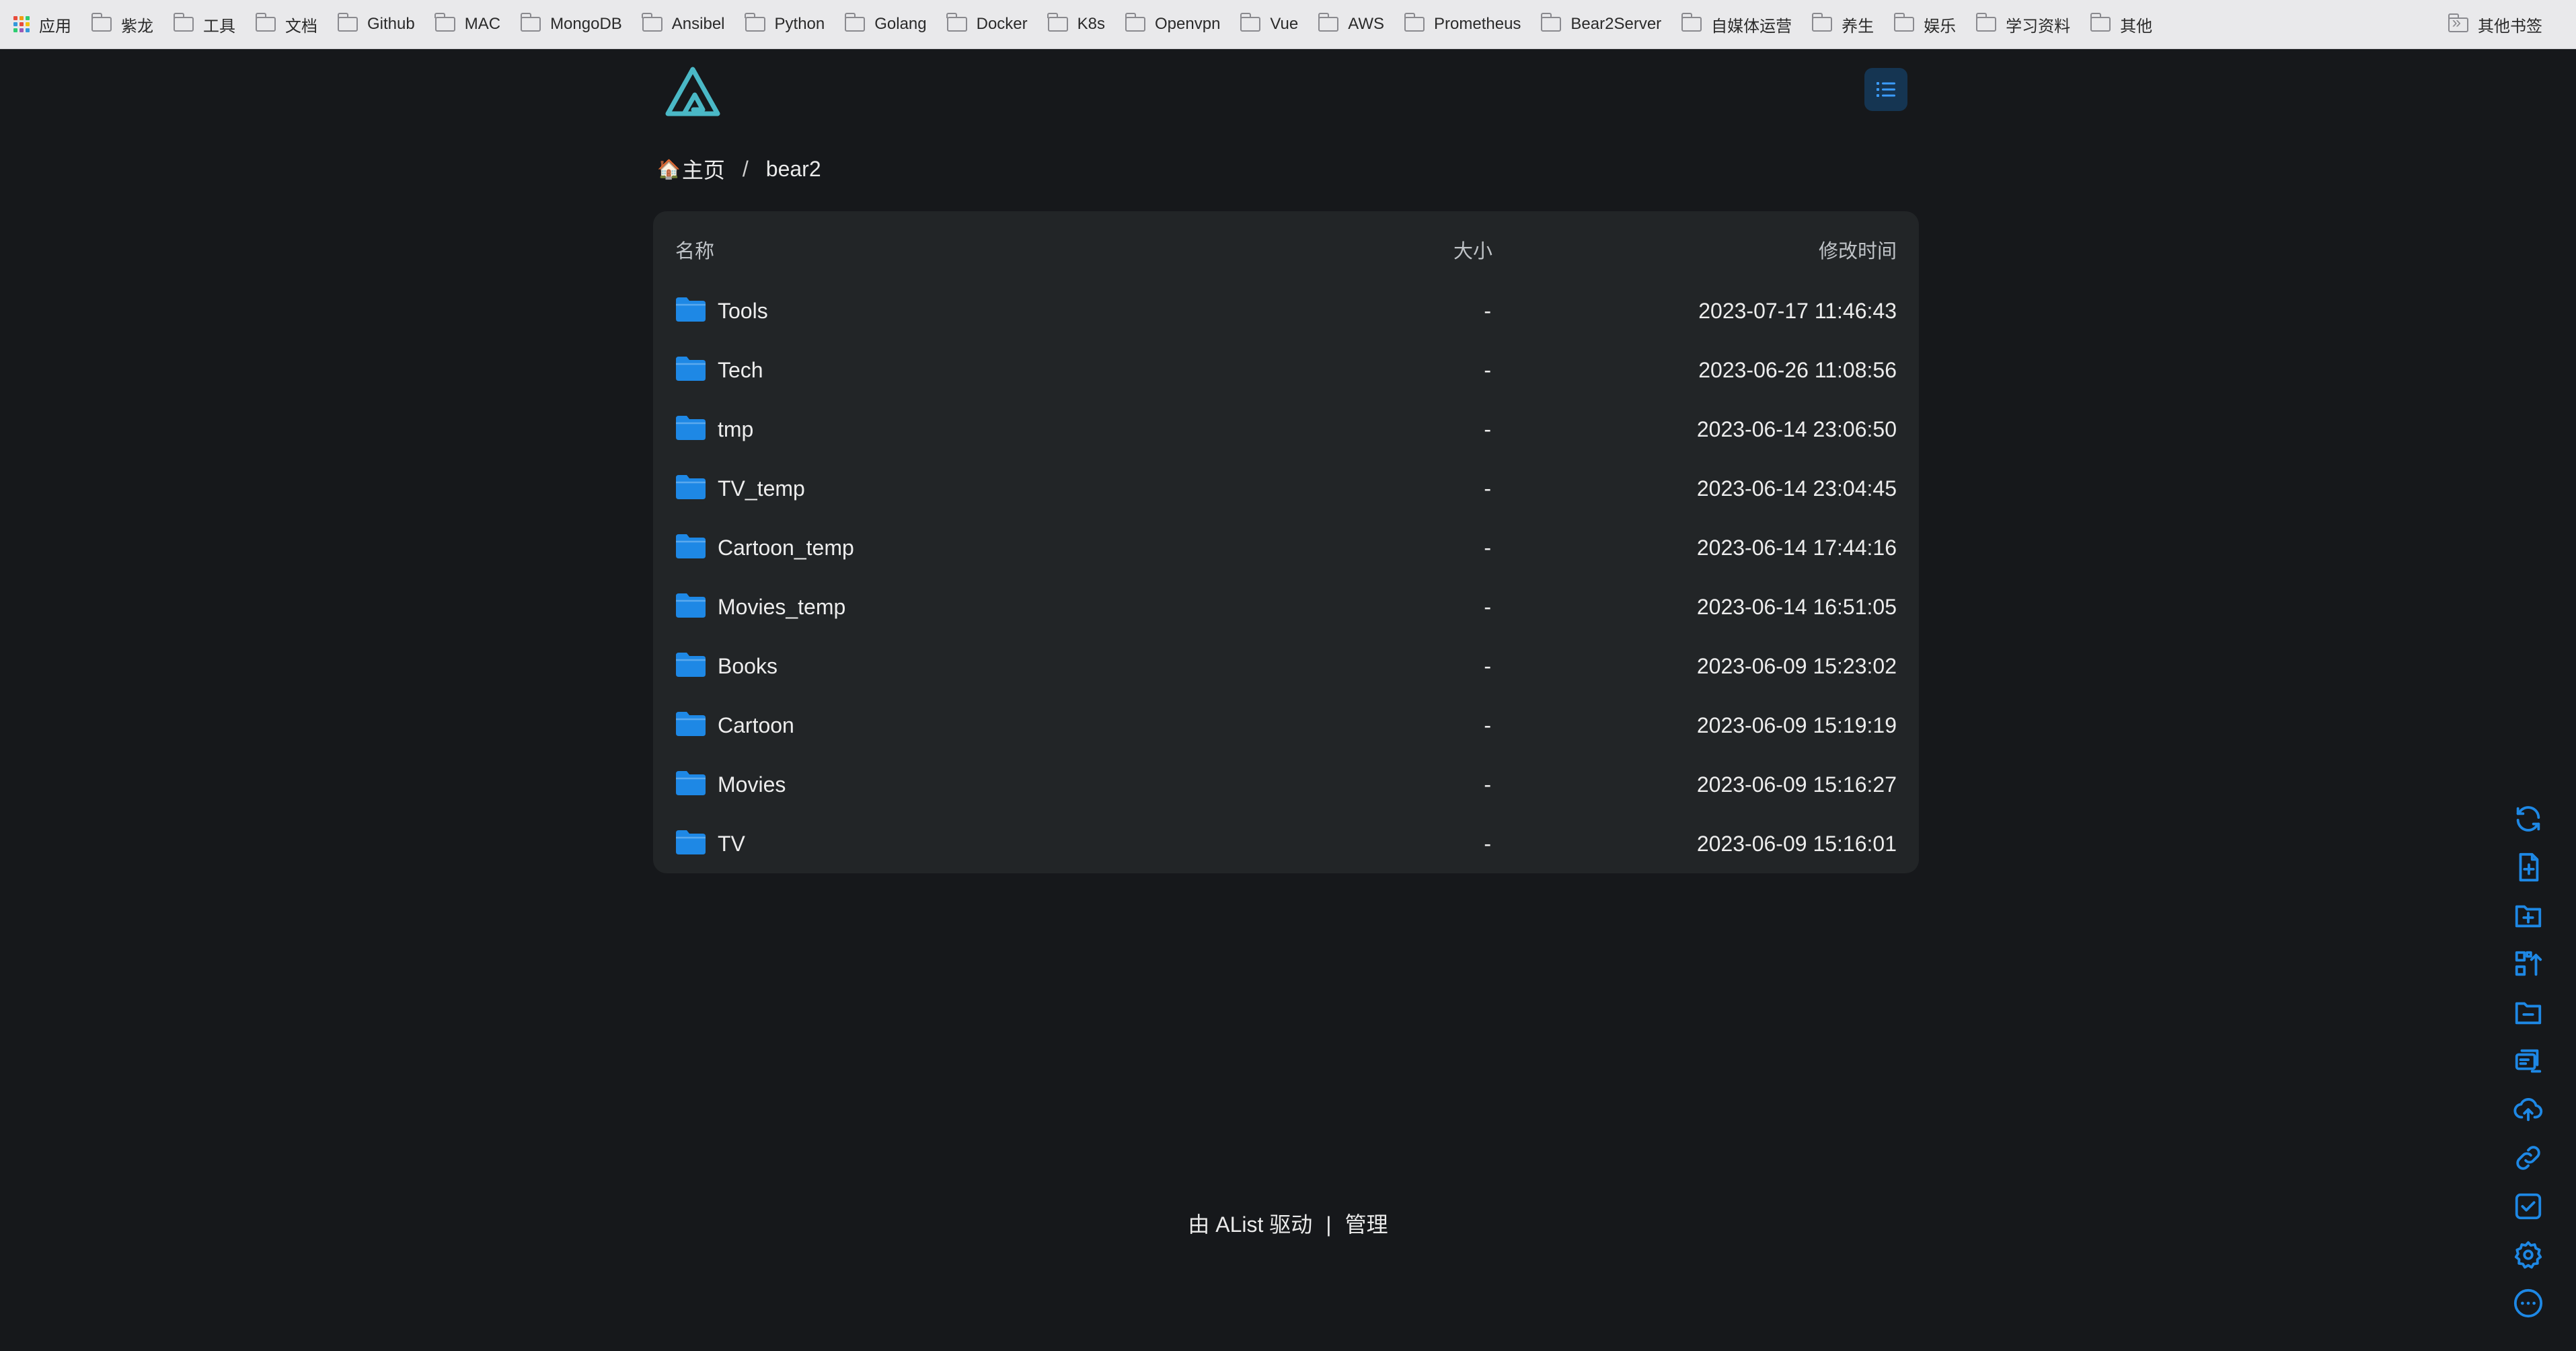  Describe the element at coordinates (1286, 666) in the screenshot. I see `table-row: Books - 2023-06-09 15:23:02` at that location.